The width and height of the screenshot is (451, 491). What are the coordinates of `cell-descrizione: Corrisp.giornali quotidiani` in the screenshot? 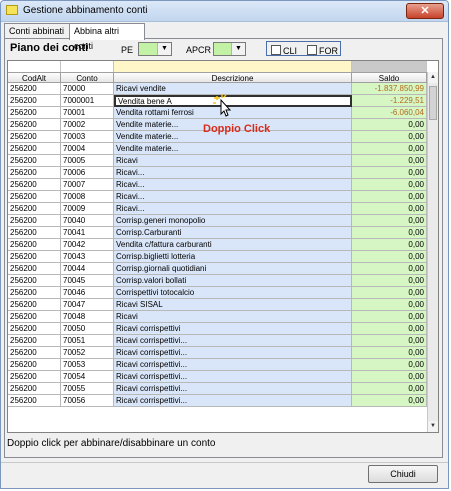 It's located at (233, 269).